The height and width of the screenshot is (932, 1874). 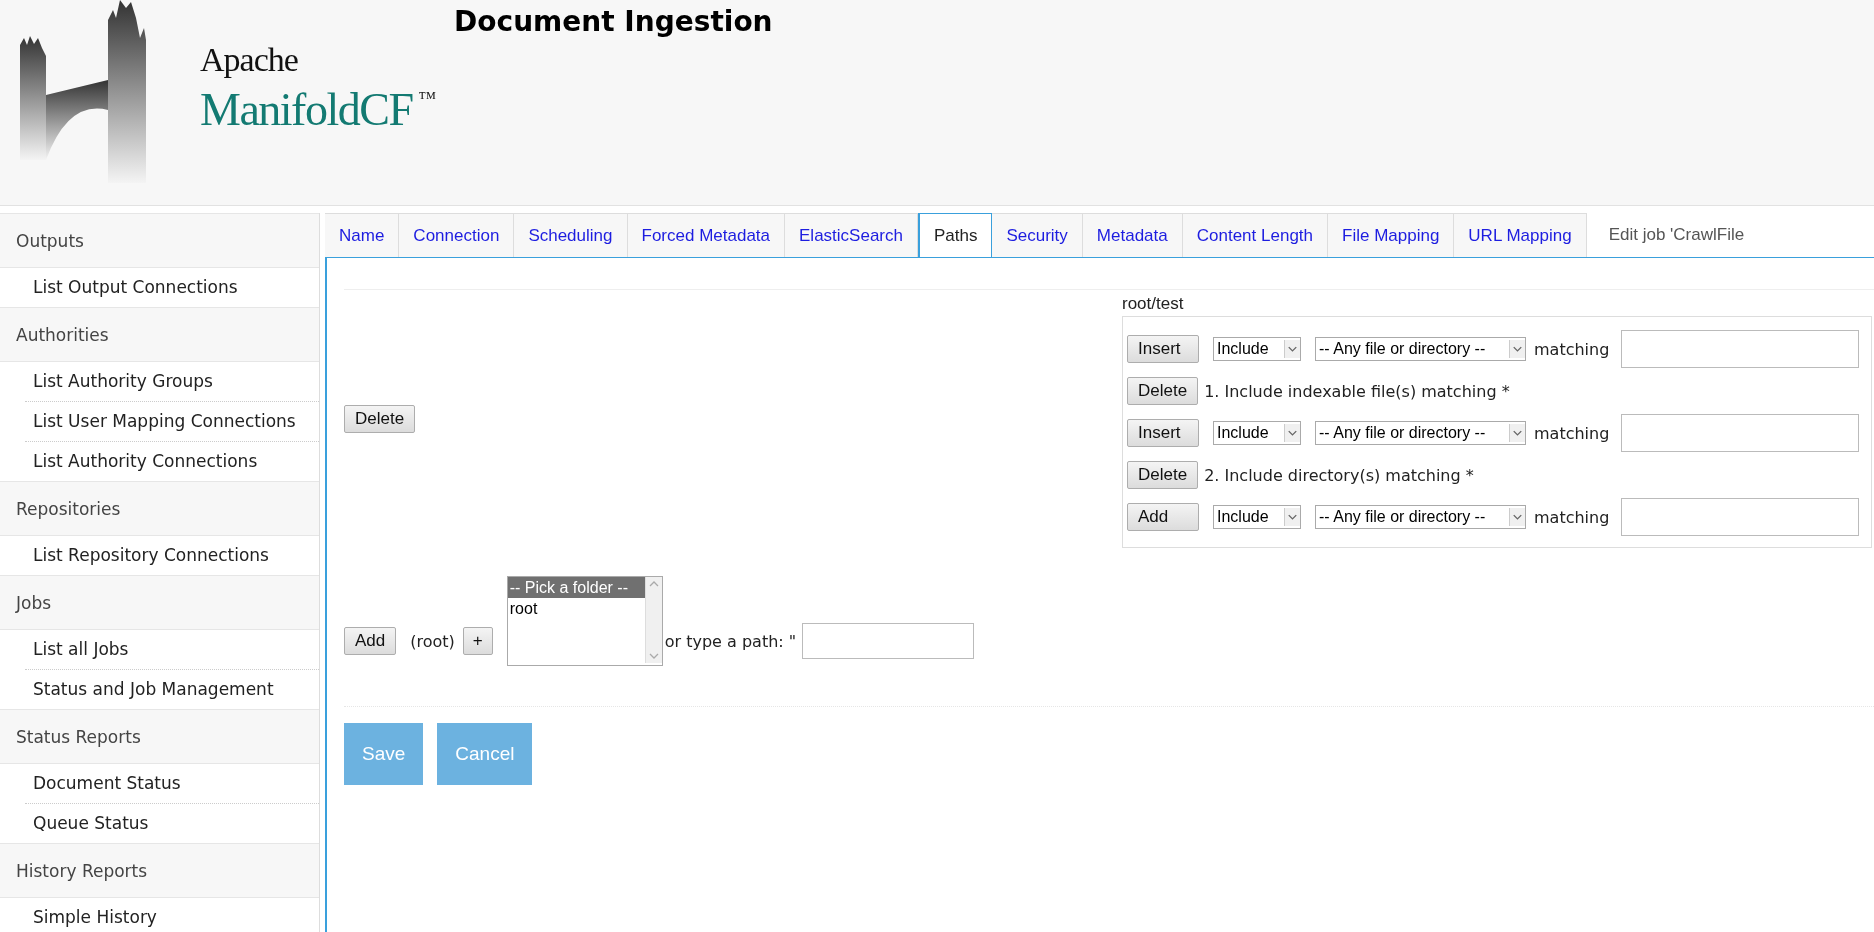 What do you see at coordinates (172, 381) in the screenshot?
I see `sidebar-item: List Authority Groups` at bounding box center [172, 381].